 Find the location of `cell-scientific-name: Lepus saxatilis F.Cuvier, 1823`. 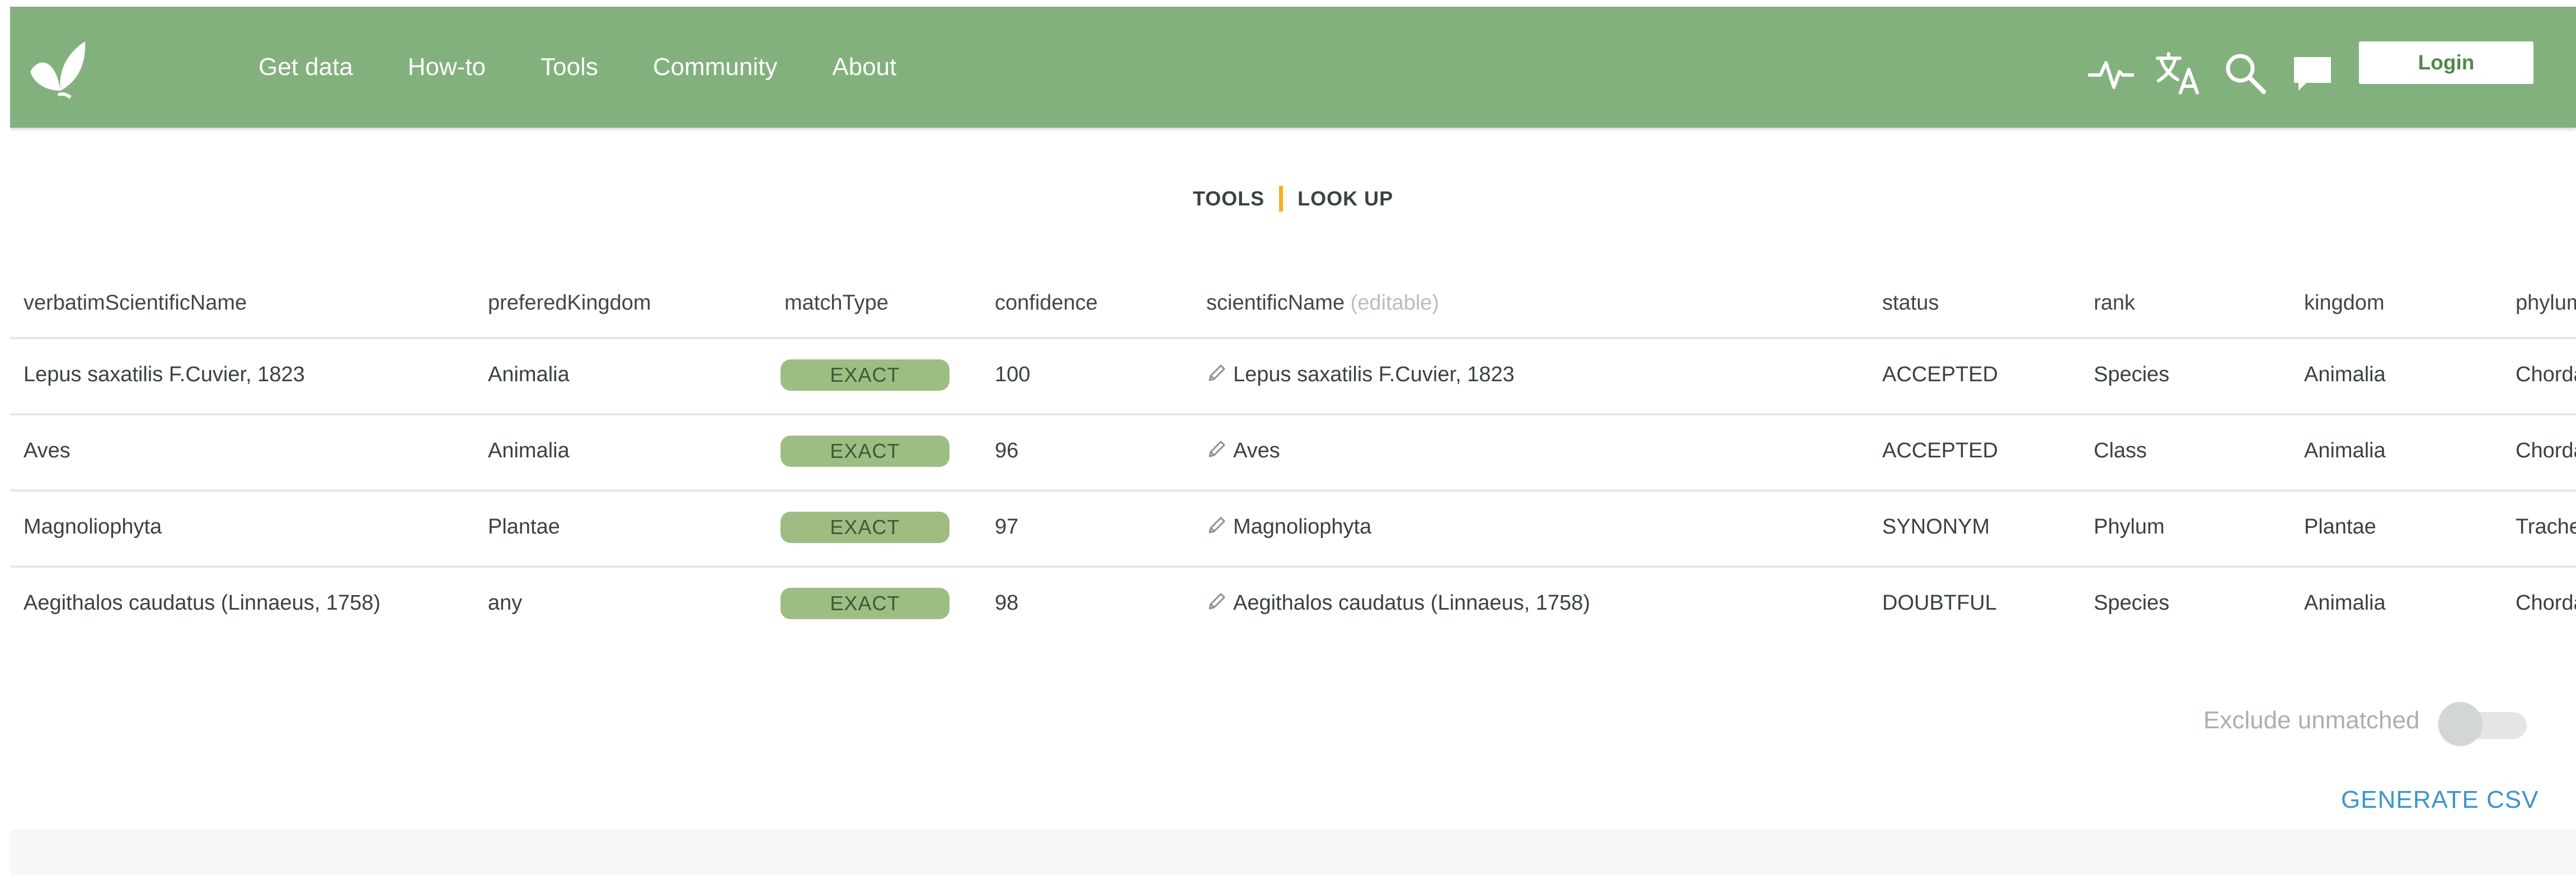

cell-scientific-name: Lepus saxatilis F.Cuvier, 1823 is located at coordinates (1360, 375).